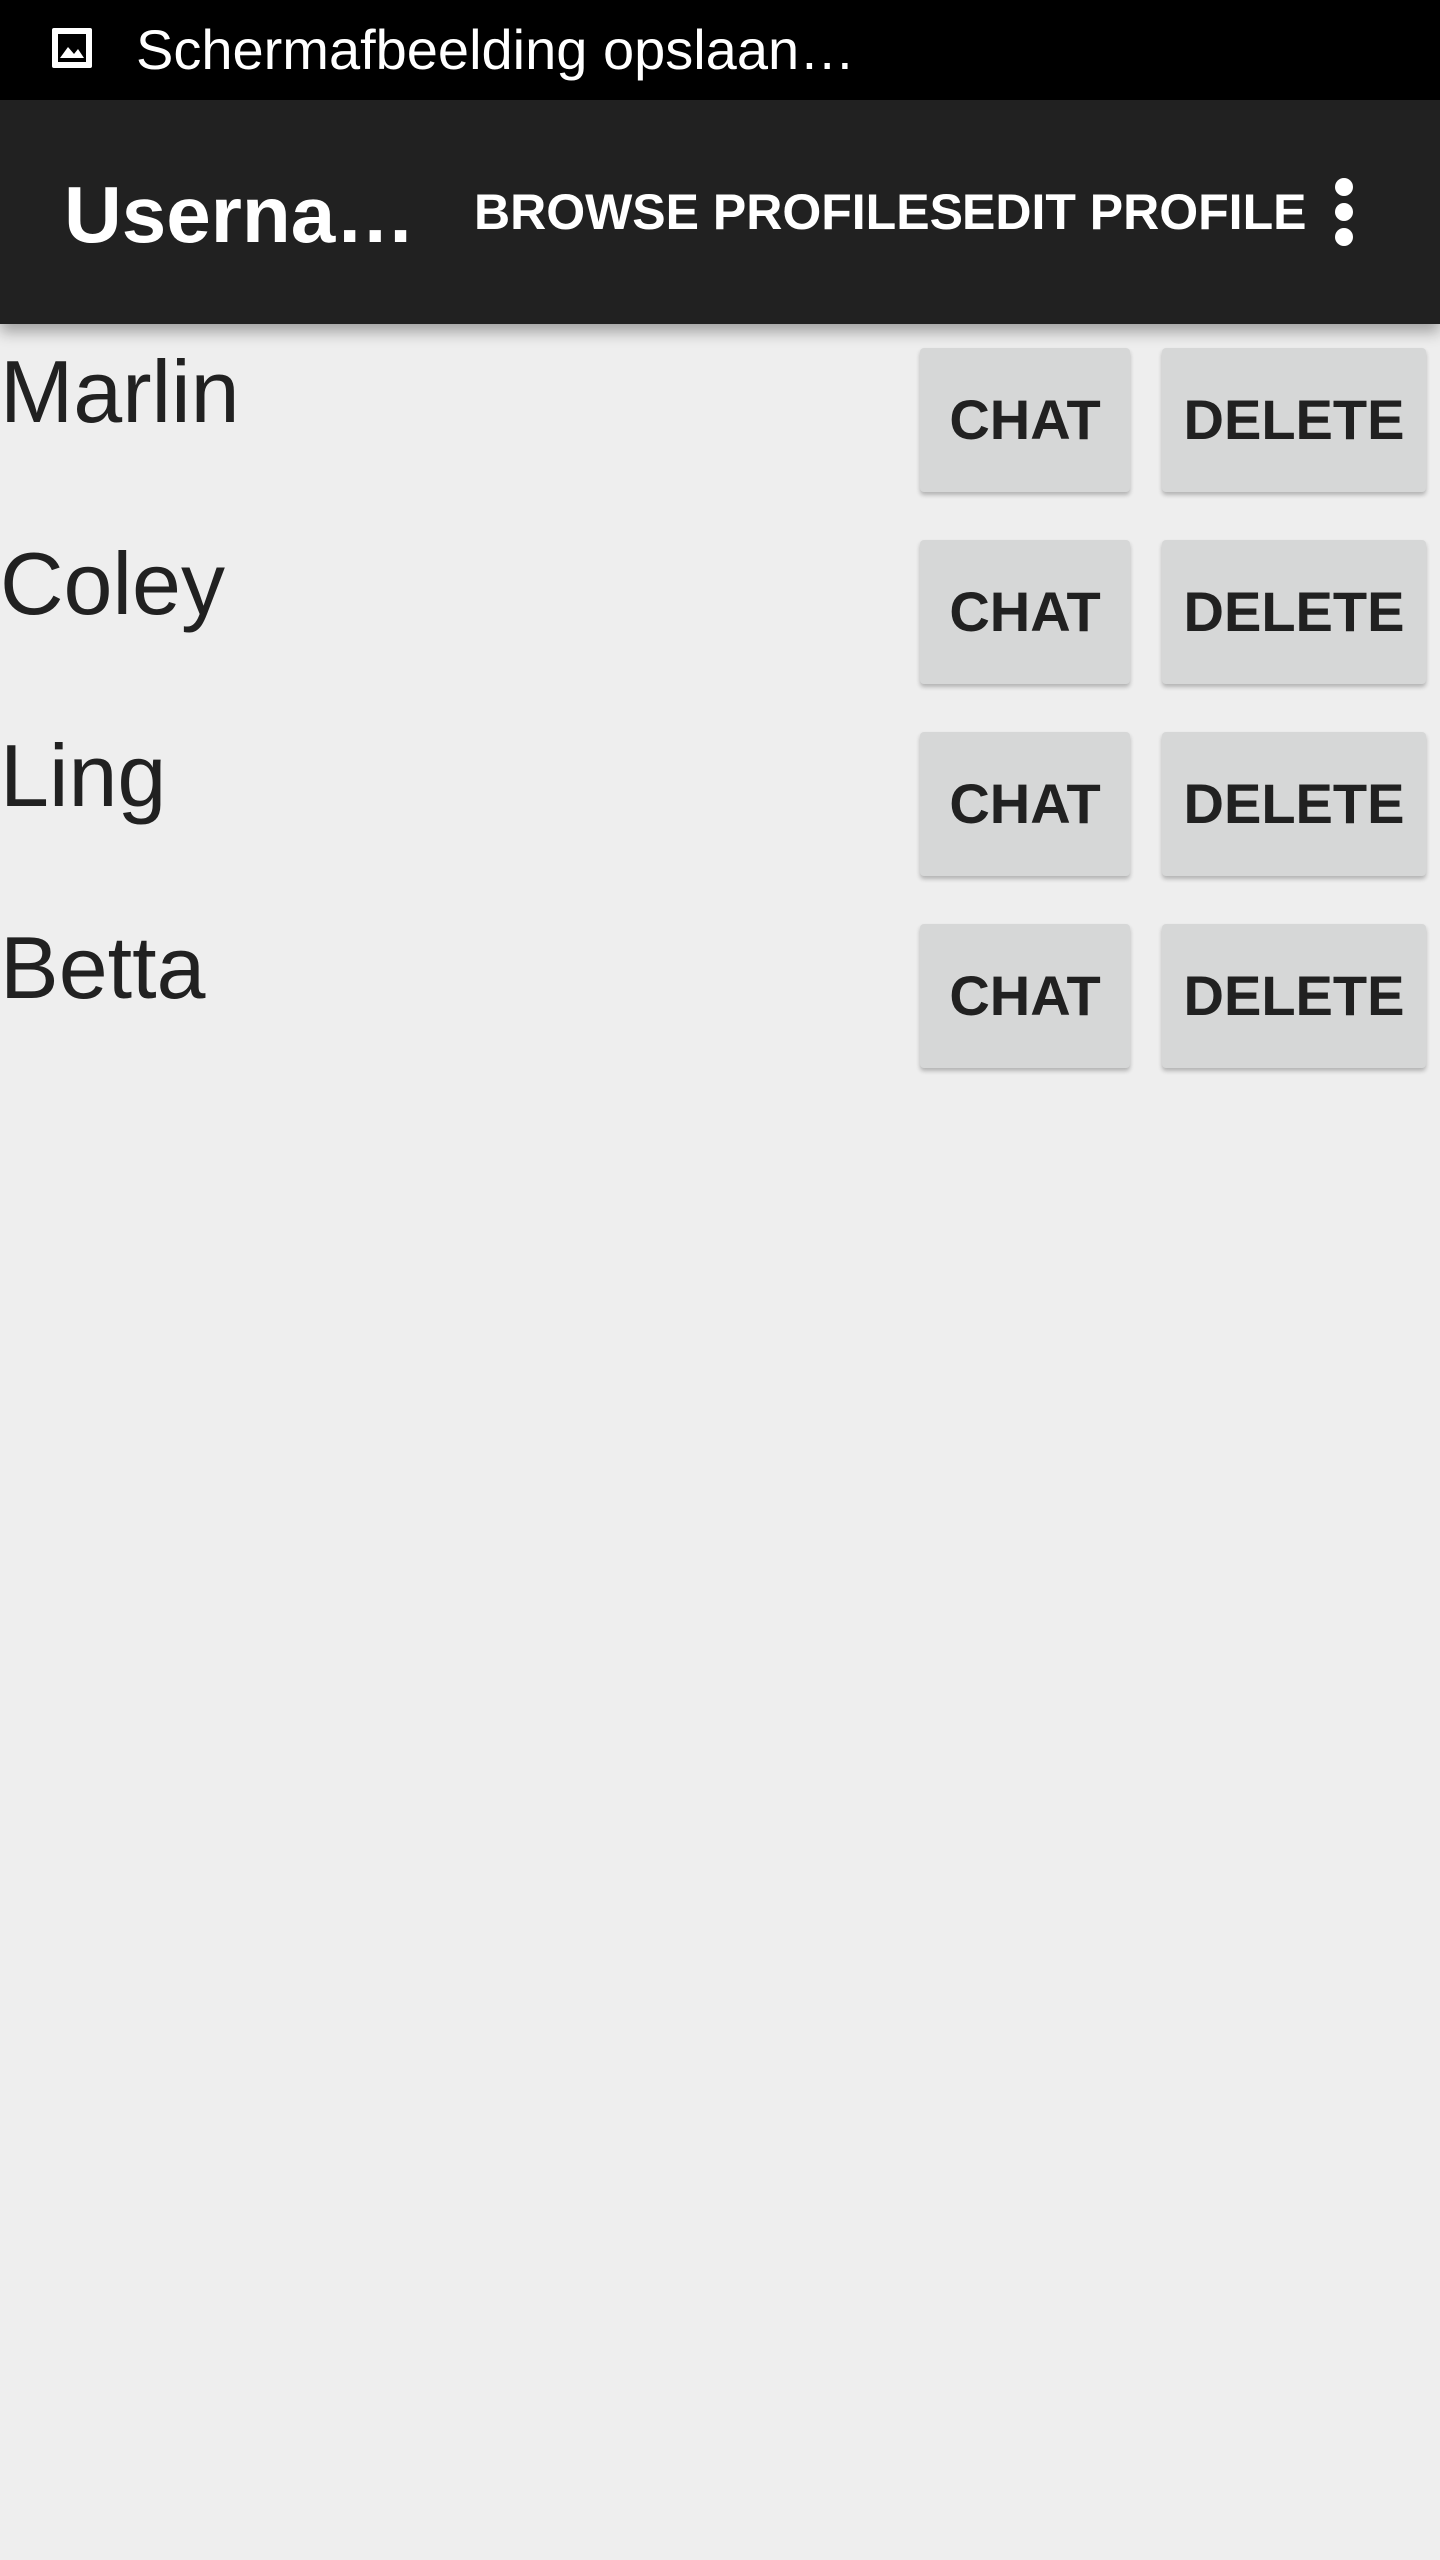  Describe the element at coordinates (120, 391) in the screenshot. I see `contact-name: Marlin` at that location.